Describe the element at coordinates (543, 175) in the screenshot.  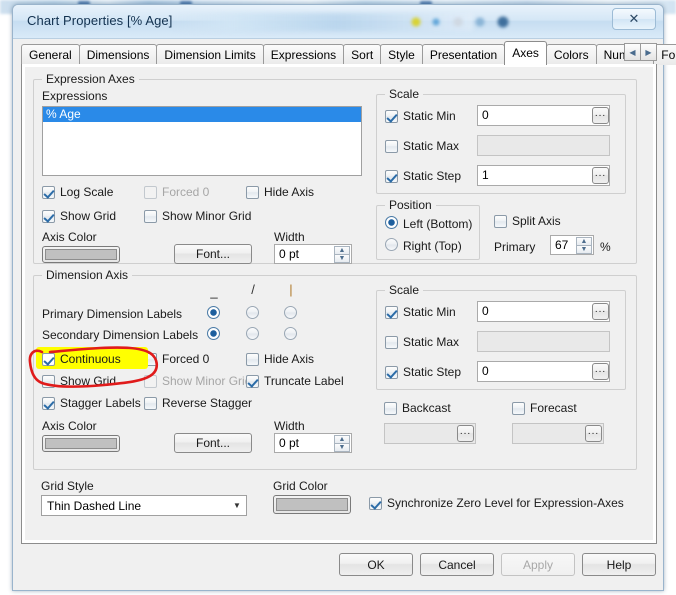
I see `expr-static-step-input: 1` at that location.